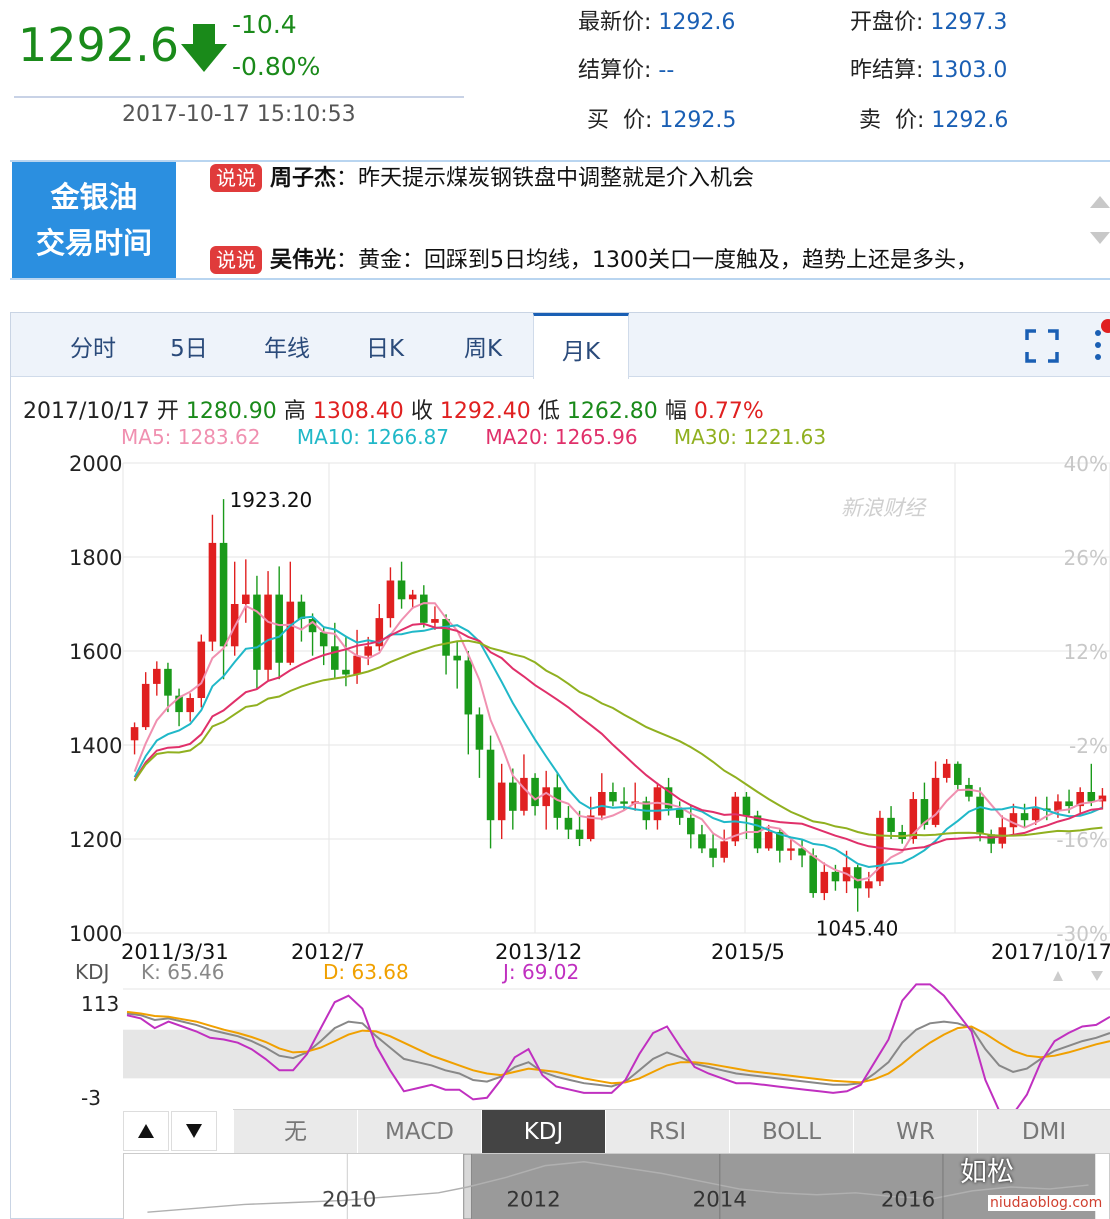  I want to click on indicator-prev-button, so click(146, 1131).